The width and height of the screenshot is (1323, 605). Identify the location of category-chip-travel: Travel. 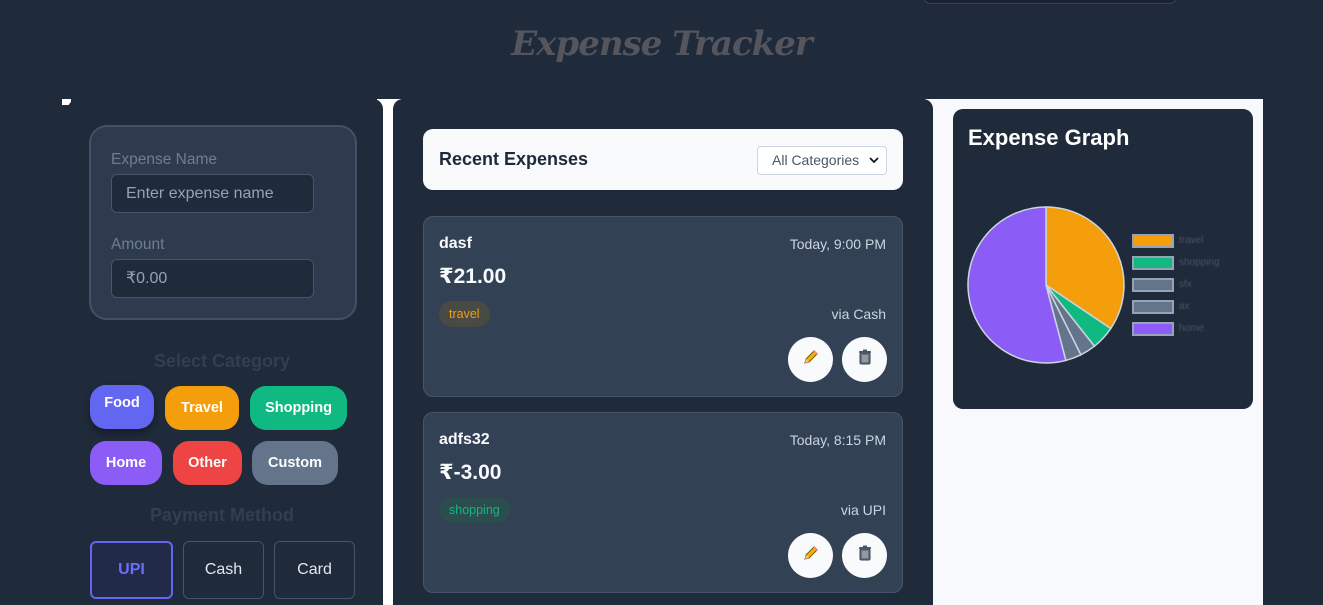
(202, 408).